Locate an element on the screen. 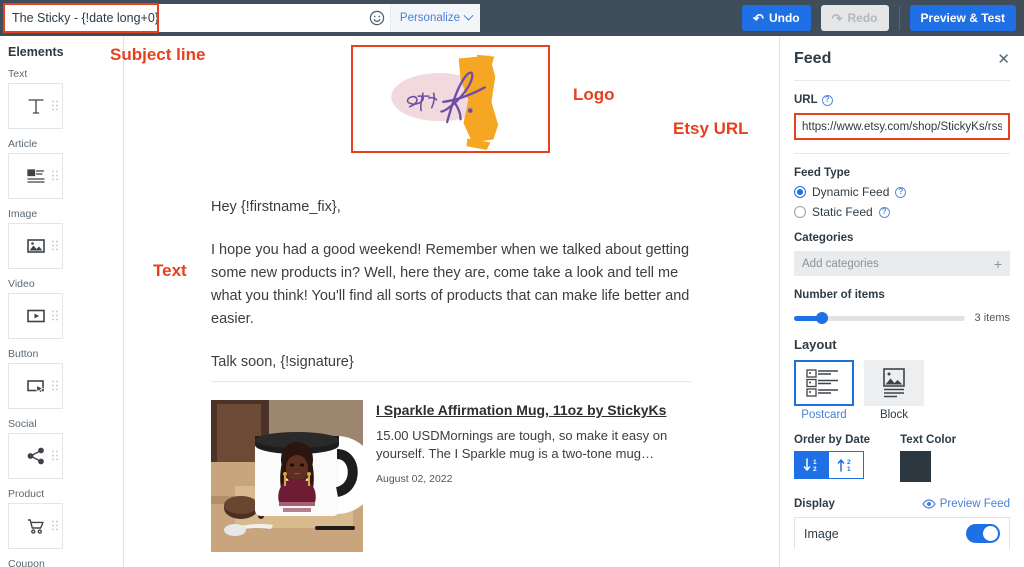 This screenshot has width=1024, height=567. categories-input: Add categories + is located at coordinates (902, 263).